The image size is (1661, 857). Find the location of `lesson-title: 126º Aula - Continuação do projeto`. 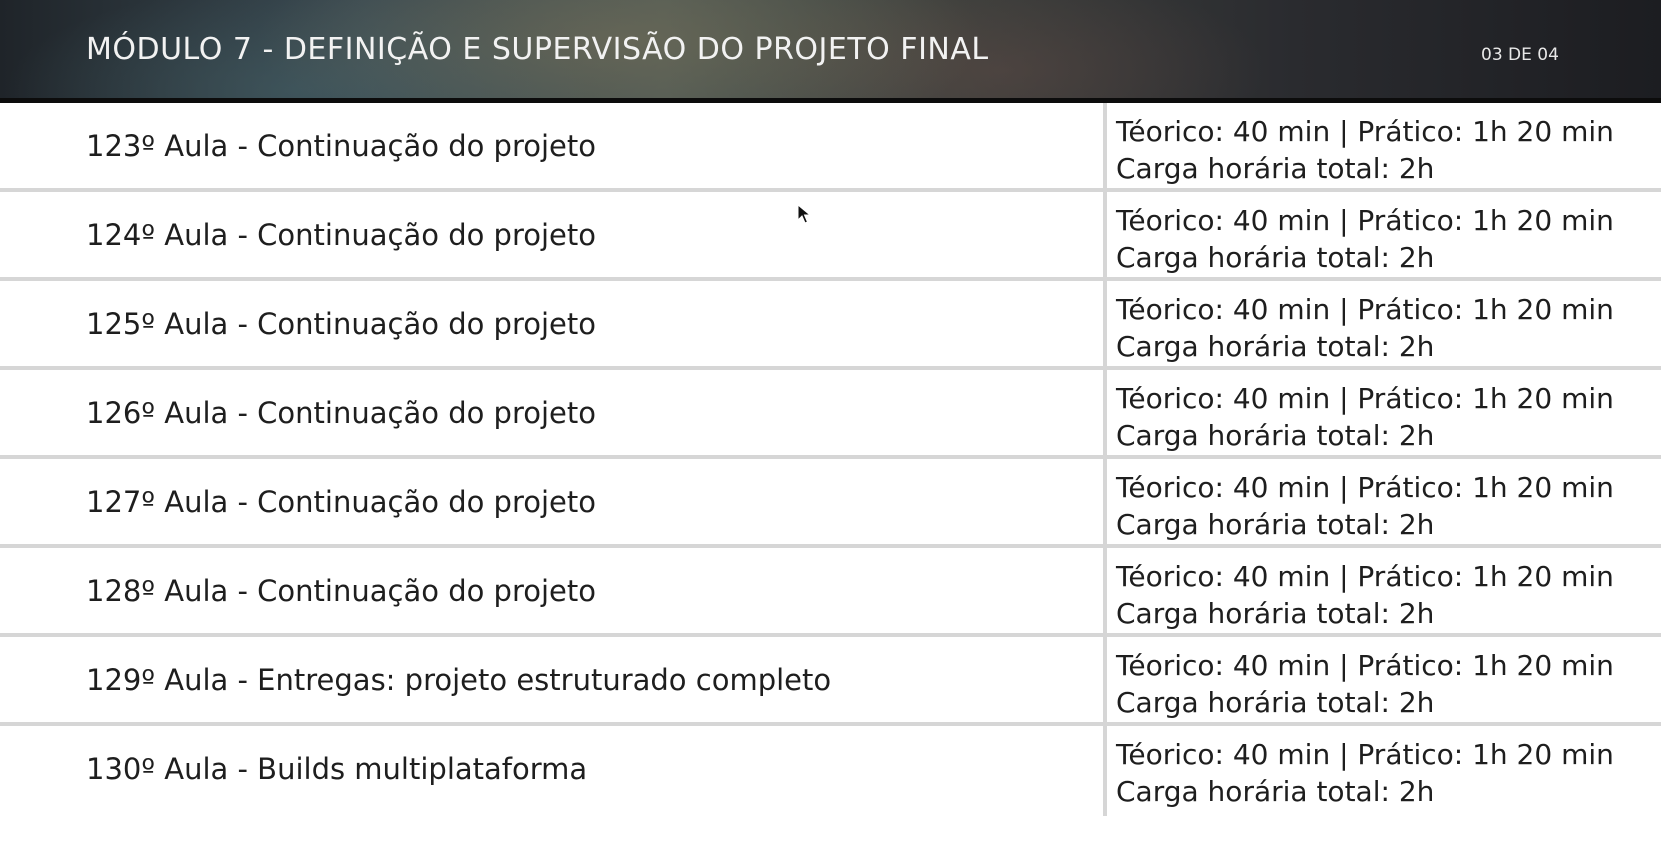

lesson-title: 126º Aula - Continuação do projeto is located at coordinates (341, 413).